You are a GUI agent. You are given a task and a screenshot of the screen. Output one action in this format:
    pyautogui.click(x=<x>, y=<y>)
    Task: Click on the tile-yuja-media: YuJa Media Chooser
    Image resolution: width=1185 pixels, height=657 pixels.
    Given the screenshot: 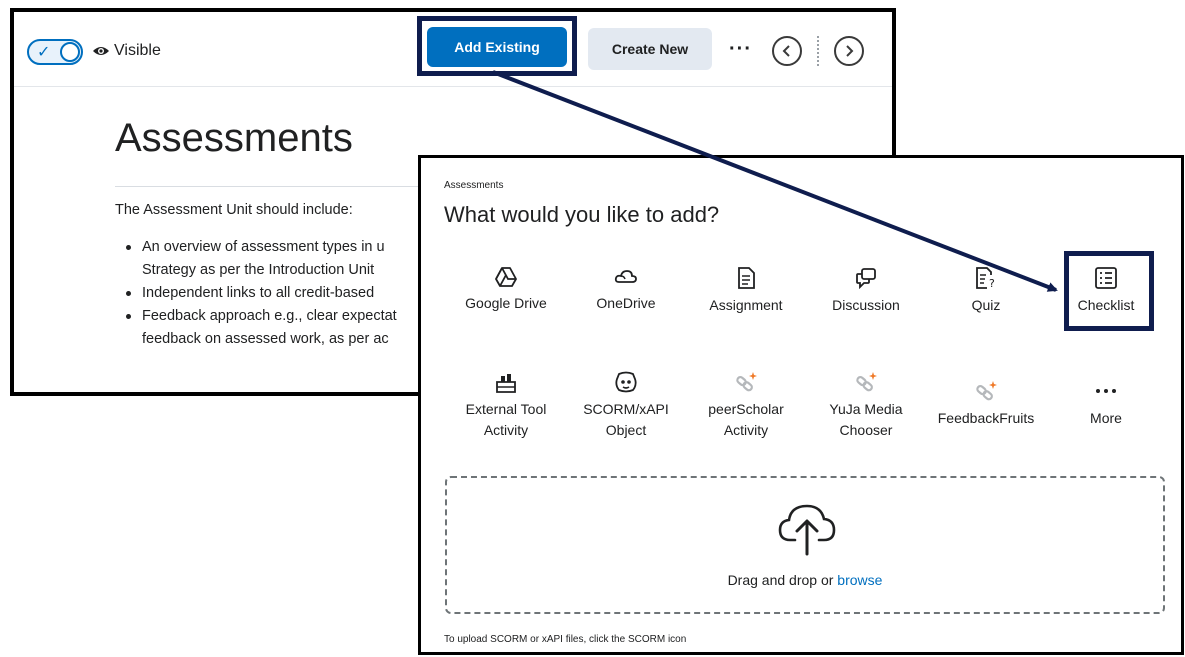 What is the action you would take?
    pyautogui.click(x=866, y=406)
    